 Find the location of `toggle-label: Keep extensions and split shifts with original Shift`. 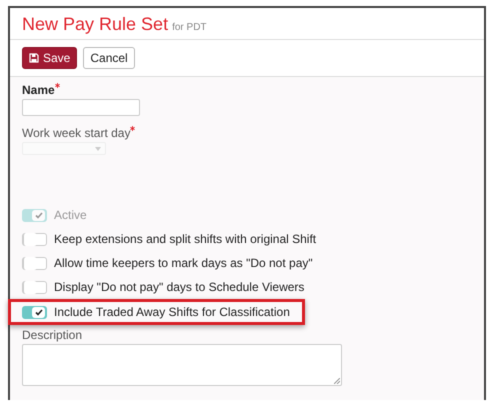

toggle-label: Keep extensions and split shifts with original Shift is located at coordinates (185, 239).